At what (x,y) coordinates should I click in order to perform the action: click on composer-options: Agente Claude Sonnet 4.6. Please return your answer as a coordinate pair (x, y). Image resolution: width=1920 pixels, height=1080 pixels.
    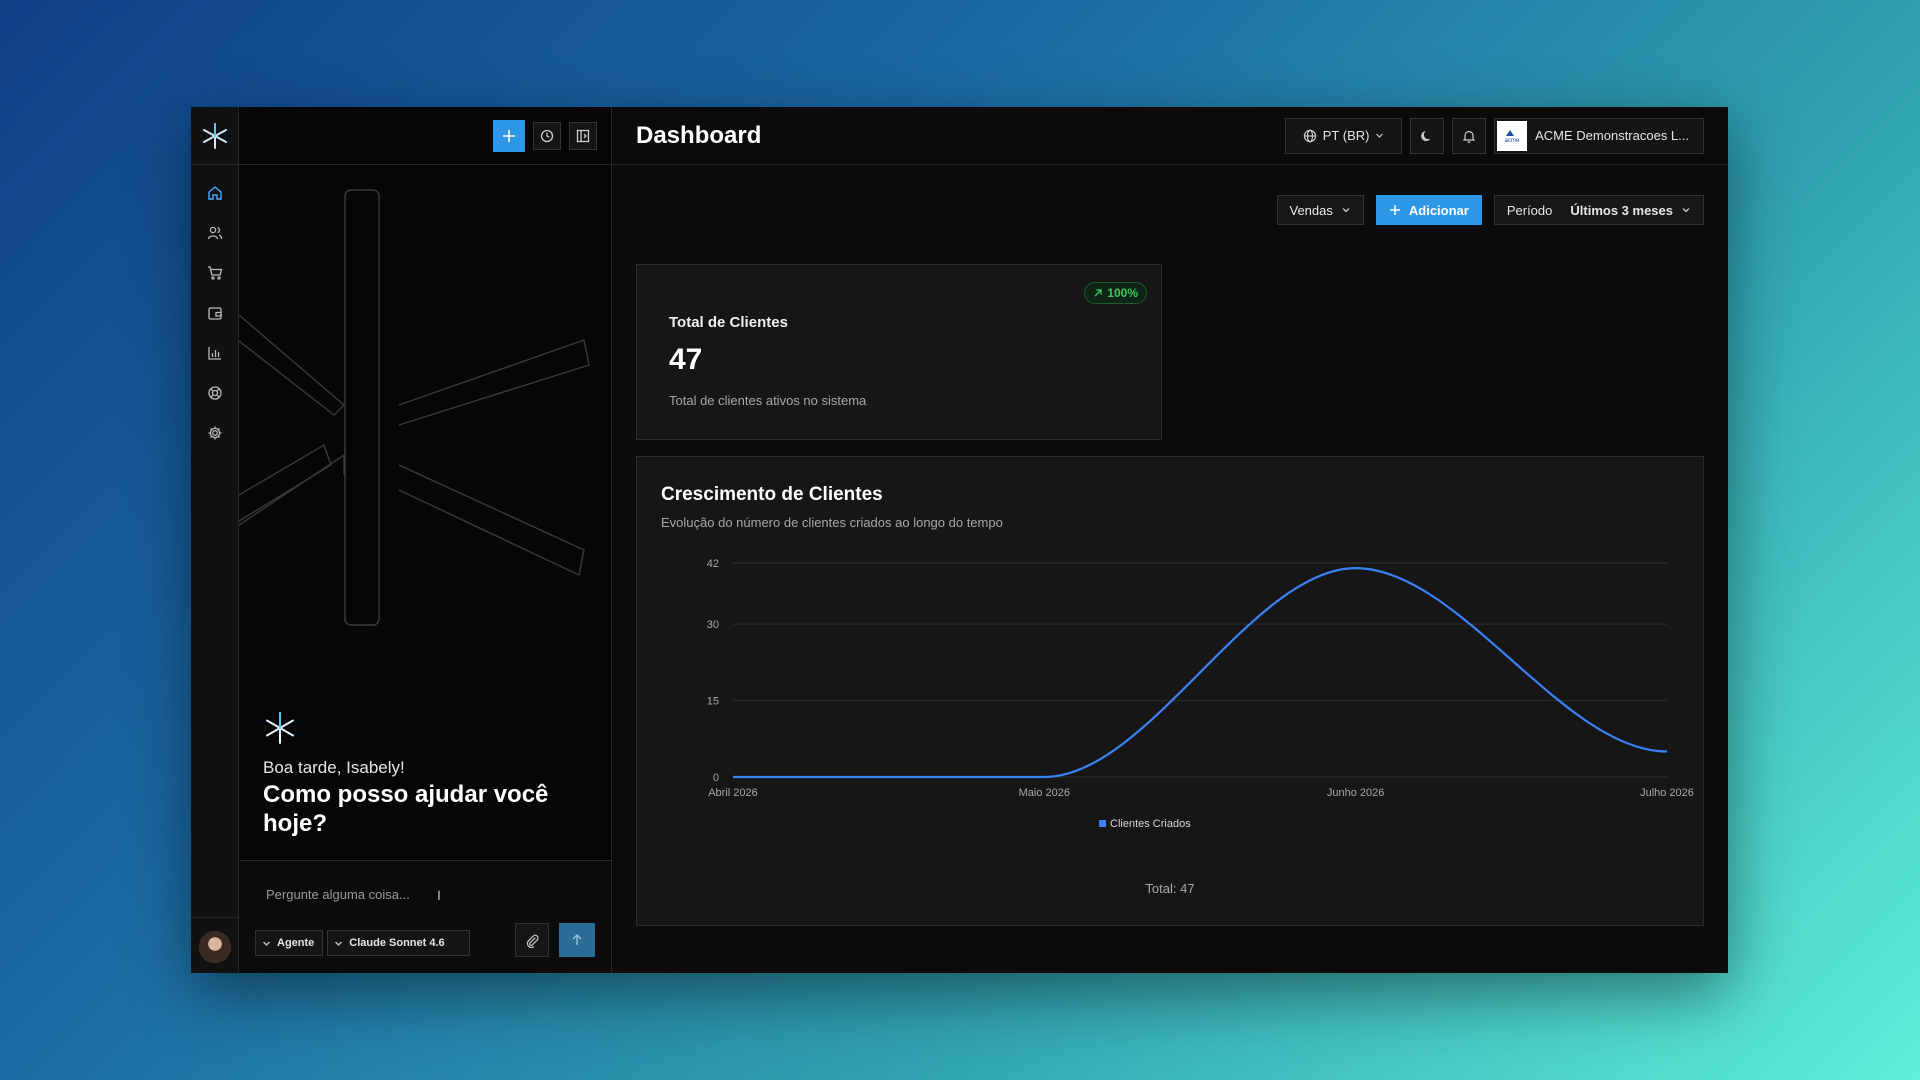
    Looking at the image, I should click on (363, 943).